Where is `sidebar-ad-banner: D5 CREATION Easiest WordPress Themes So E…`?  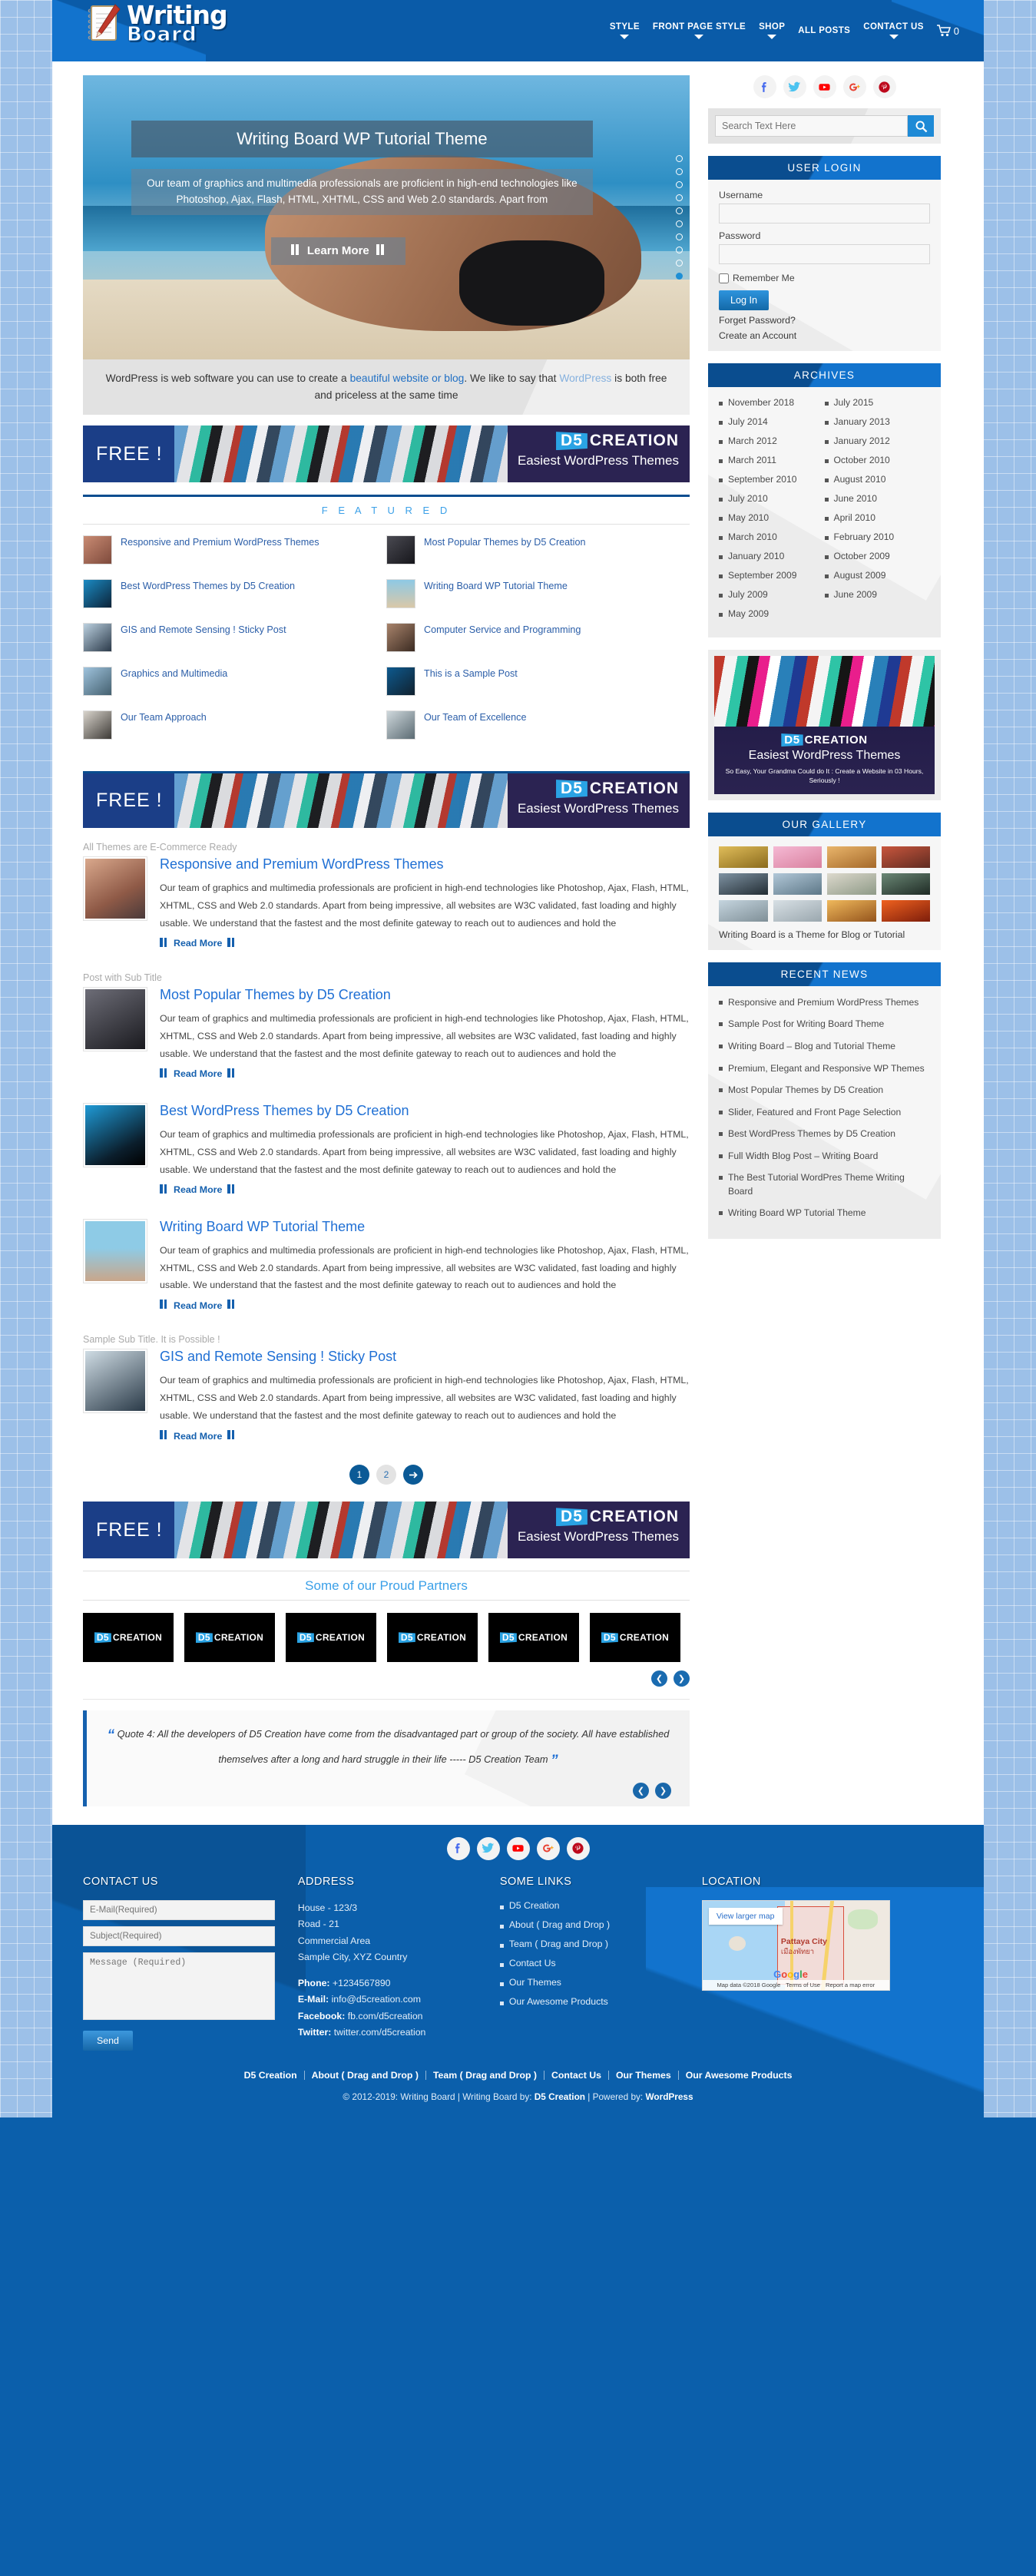 sidebar-ad-banner: D5 CREATION Easiest WordPress Themes So E… is located at coordinates (824, 725).